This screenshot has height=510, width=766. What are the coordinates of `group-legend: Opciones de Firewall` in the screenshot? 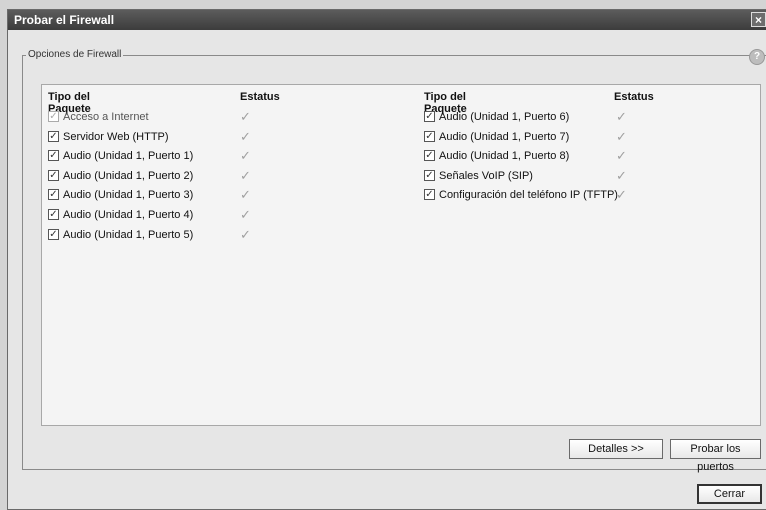 It's located at (75, 54).